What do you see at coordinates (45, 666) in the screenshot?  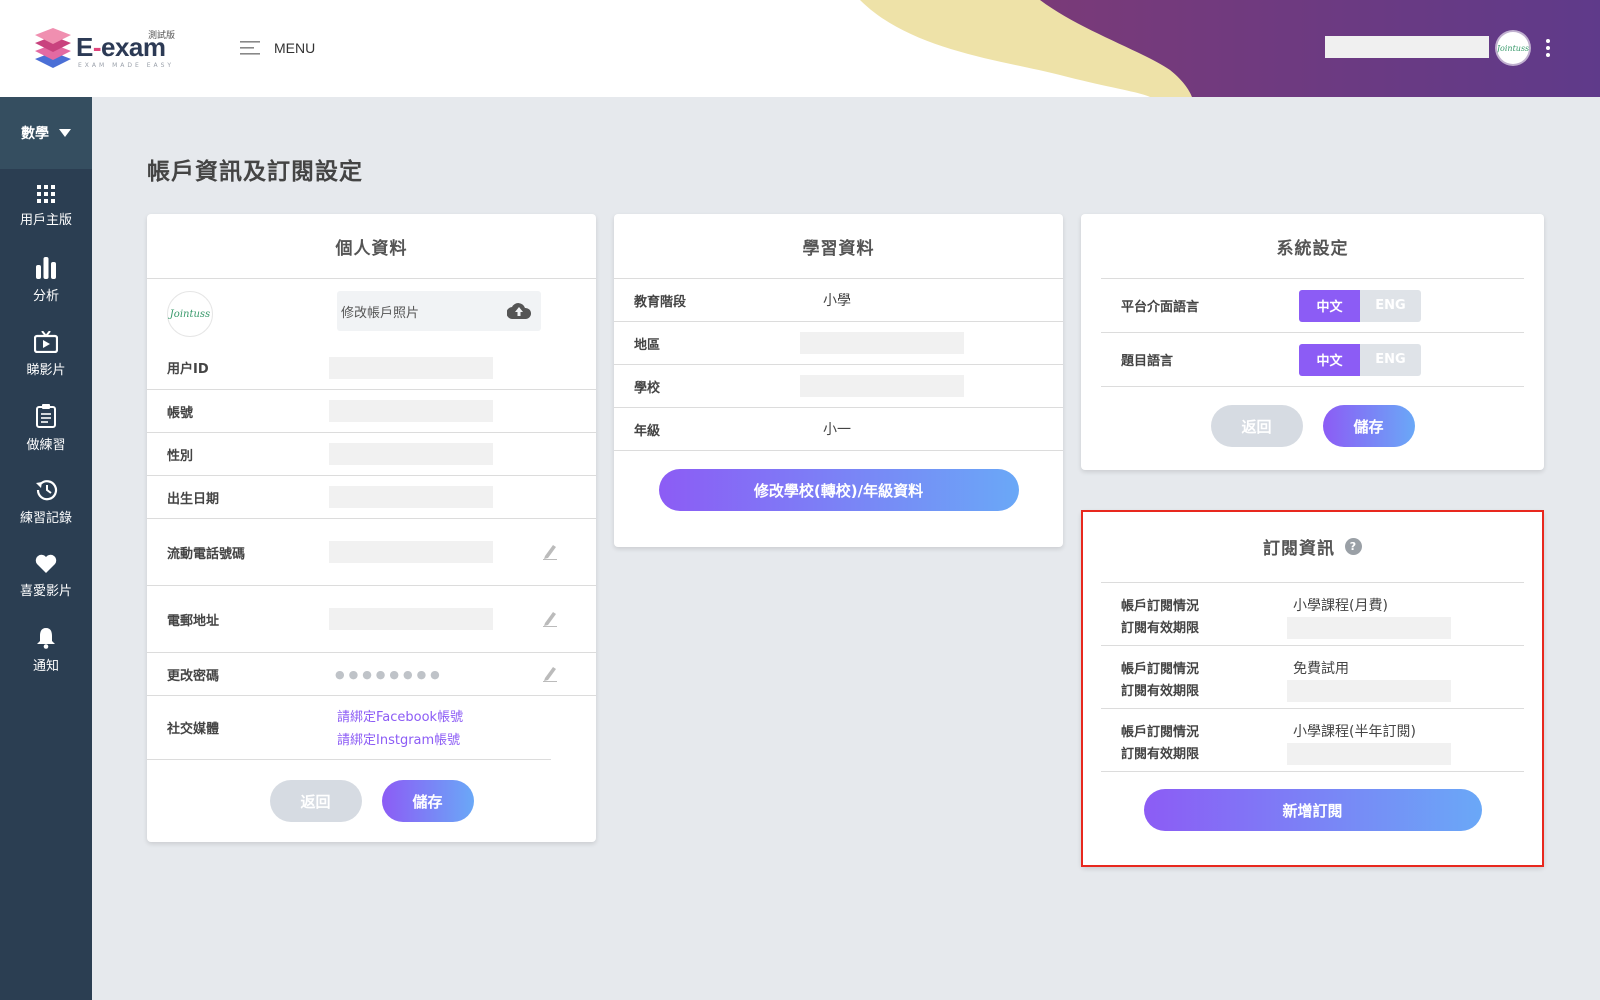 I see `sidebar-item-label: 通知` at bounding box center [45, 666].